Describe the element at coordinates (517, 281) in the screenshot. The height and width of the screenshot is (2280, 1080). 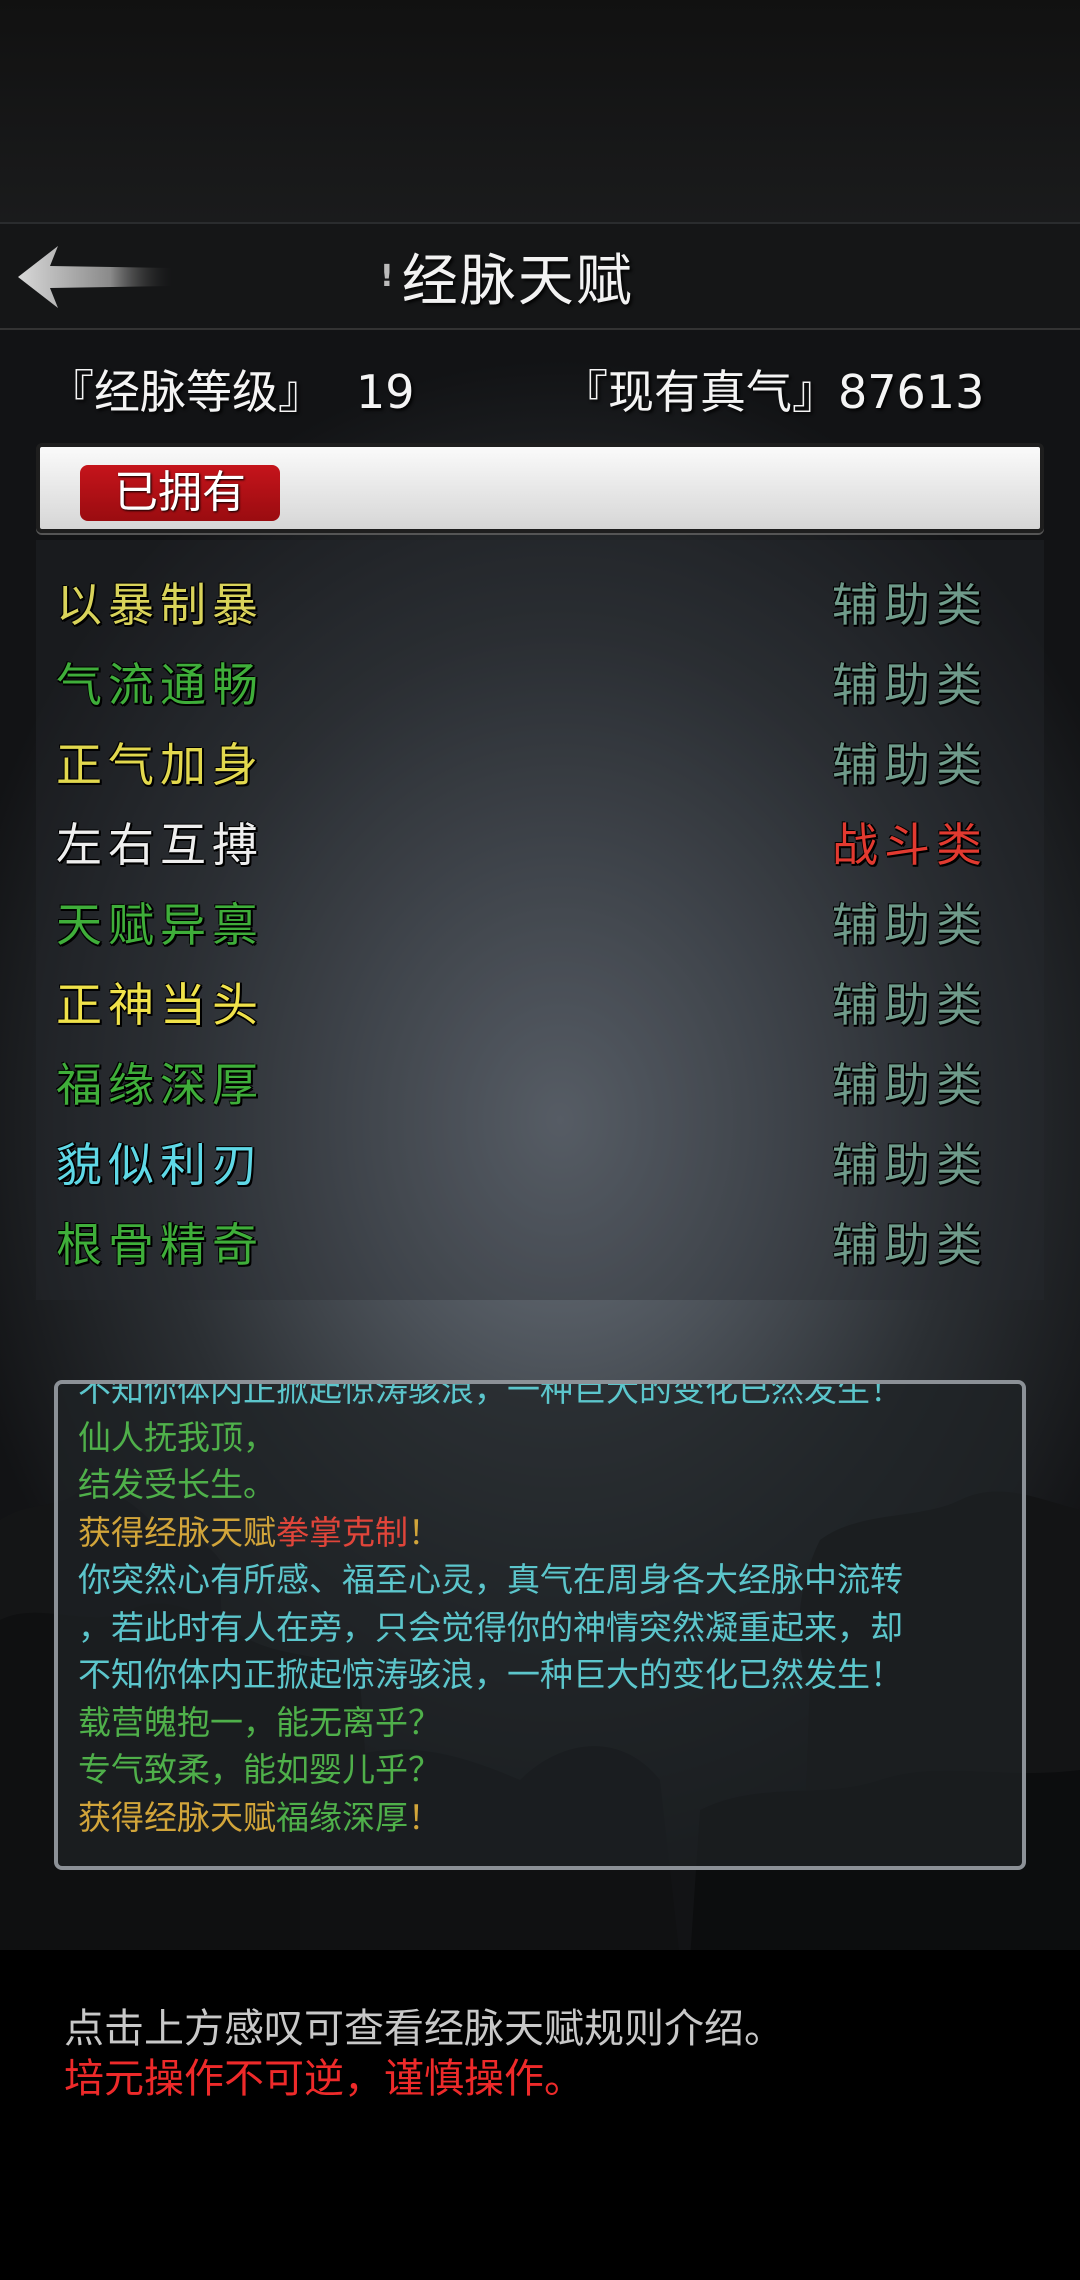
I see `page-title: 经脉天赋` at that location.